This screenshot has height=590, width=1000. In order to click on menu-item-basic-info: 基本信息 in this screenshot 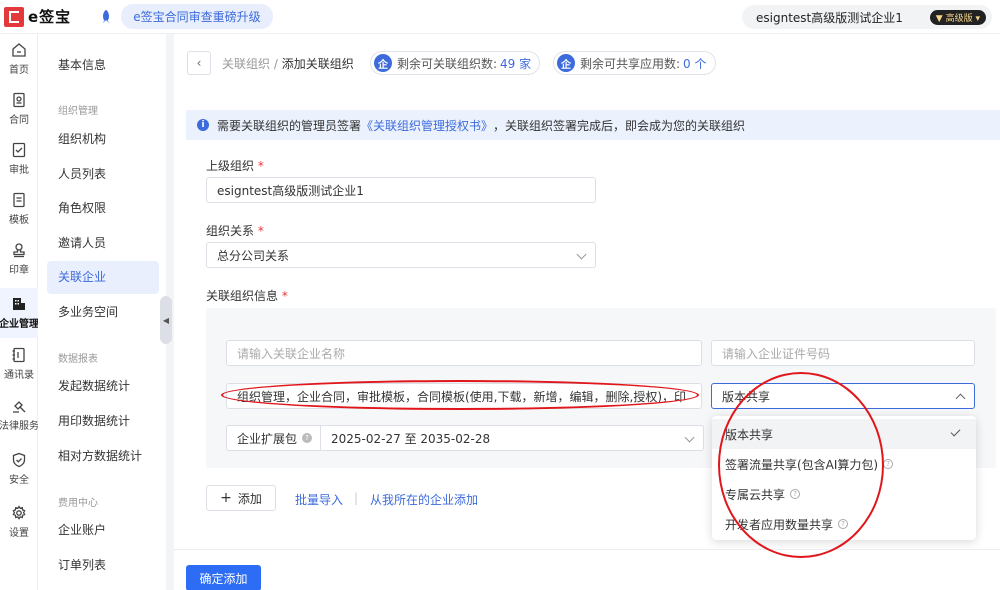, I will do `click(103, 65)`.